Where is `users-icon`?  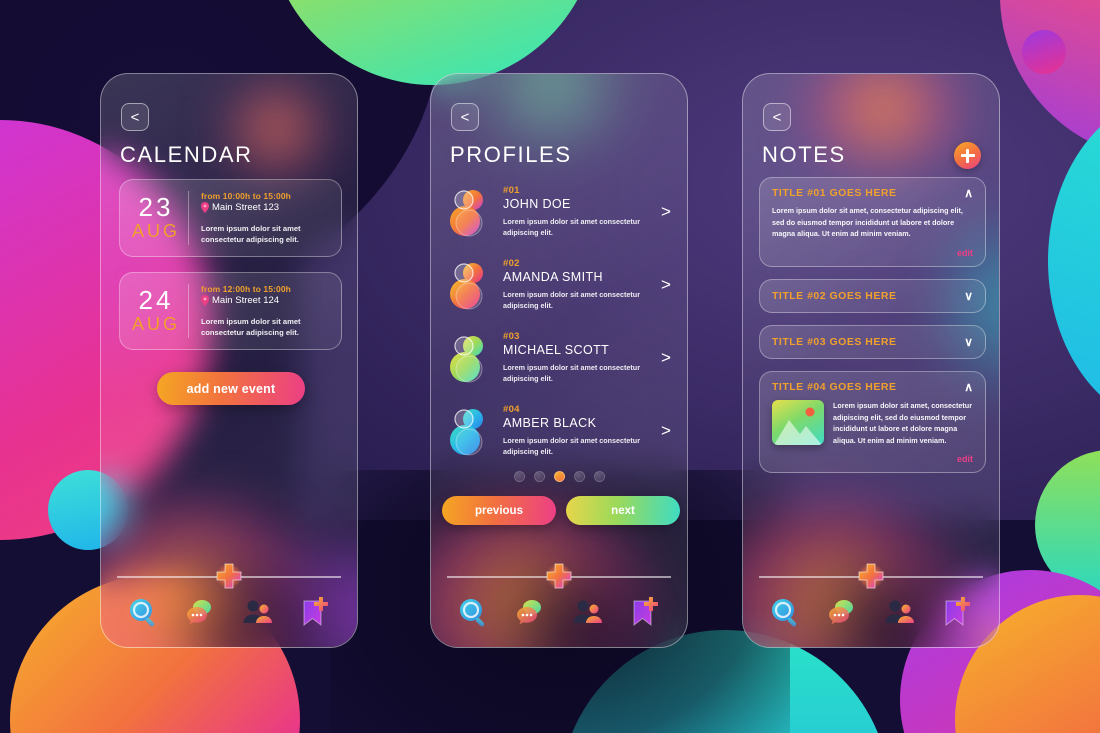 users-icon is located at coordinates (587, 611).